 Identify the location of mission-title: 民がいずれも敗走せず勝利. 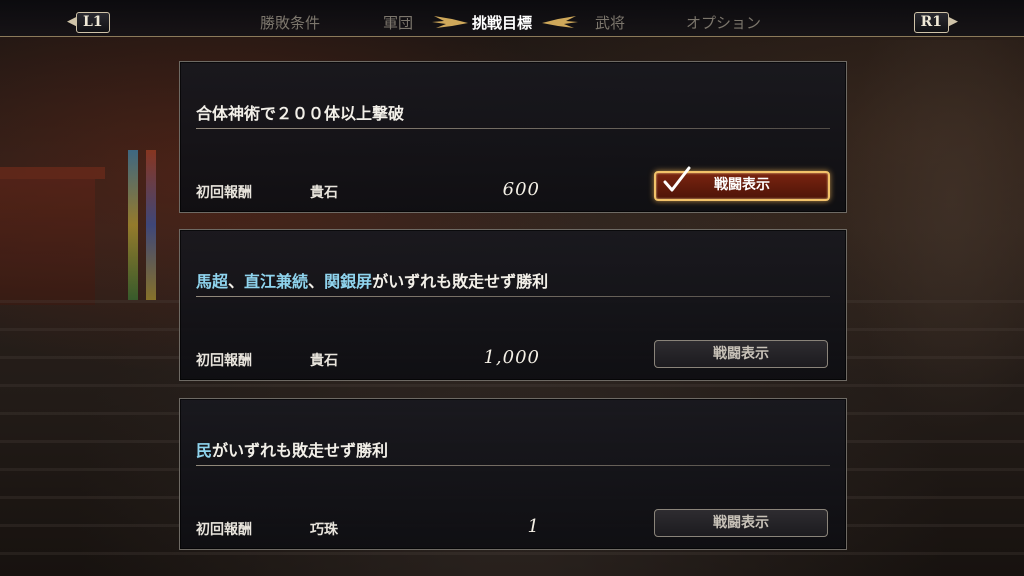
(292, 449).